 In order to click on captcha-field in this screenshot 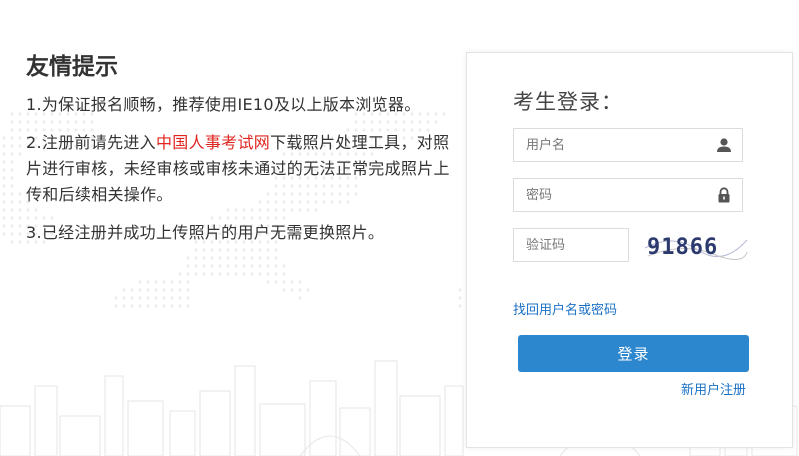, I will do `click(571, 245)`.